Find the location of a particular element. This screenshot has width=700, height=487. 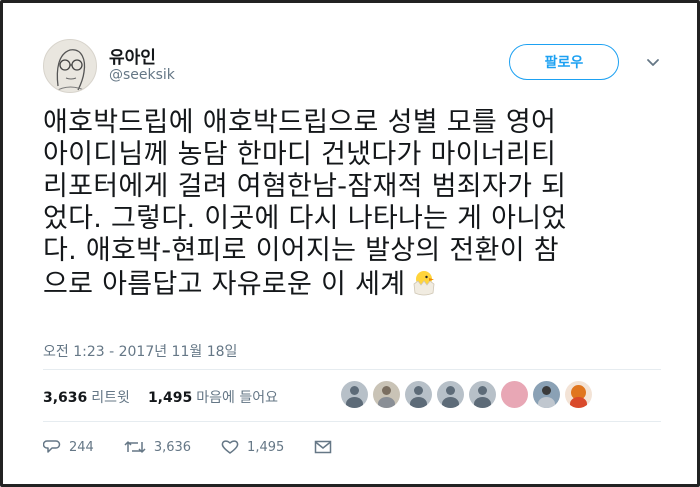

tweet-line: 아이디님께 농담 한마디 건냈다가 마이너리티 is located at coordinates (300, 154).